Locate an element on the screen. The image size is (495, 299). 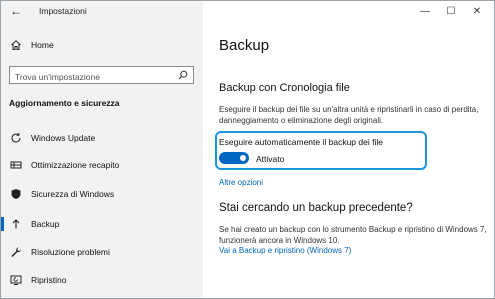
delivery-optimization-icon is located at coordinates (16, 165).